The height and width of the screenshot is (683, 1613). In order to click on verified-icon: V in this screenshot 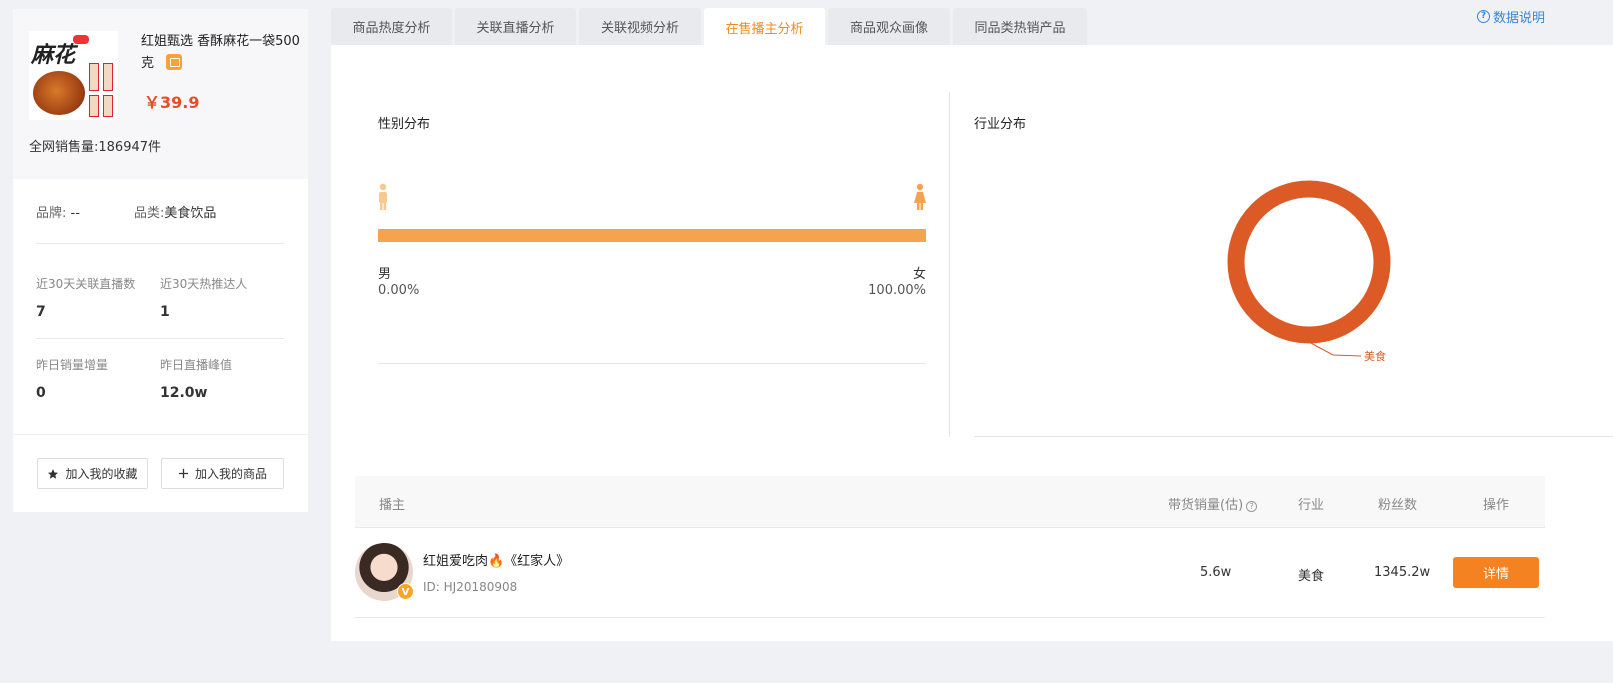, I will do `click(405, 591)`.